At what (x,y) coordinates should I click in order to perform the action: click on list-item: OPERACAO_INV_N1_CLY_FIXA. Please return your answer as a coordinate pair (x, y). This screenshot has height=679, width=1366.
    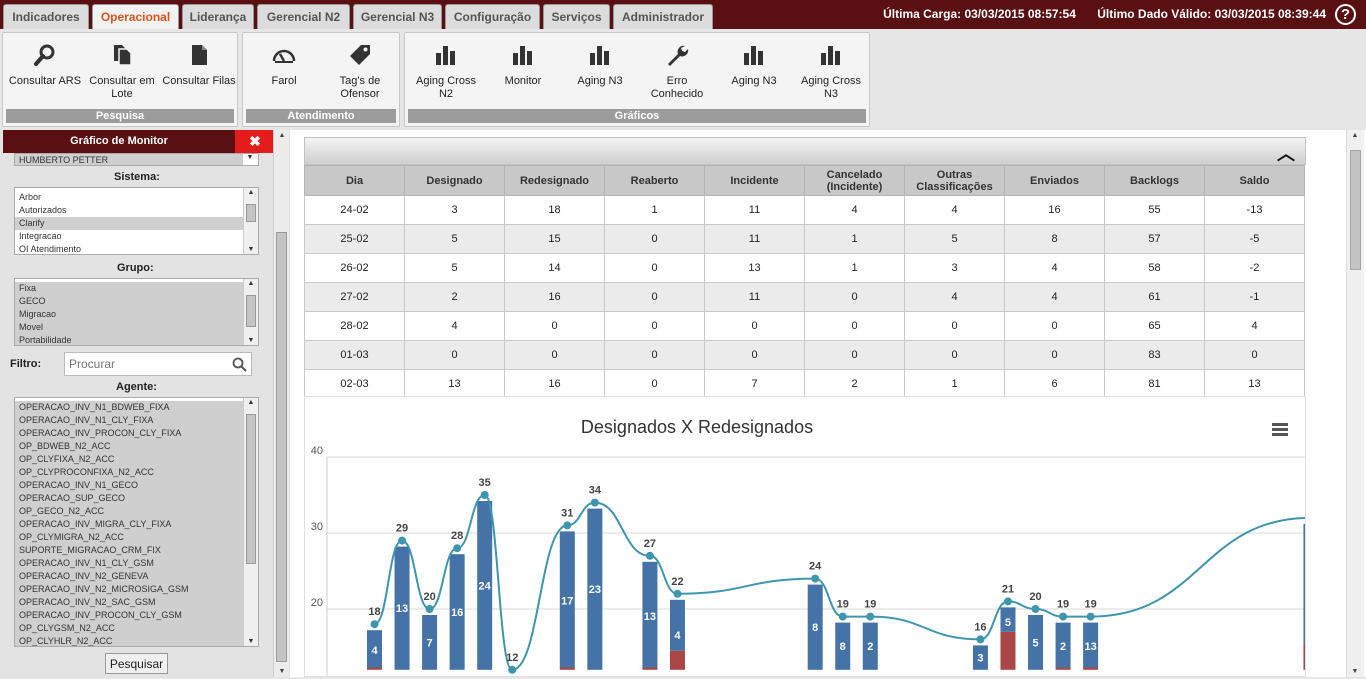
    Looking at the image, I should click on (136, 420).